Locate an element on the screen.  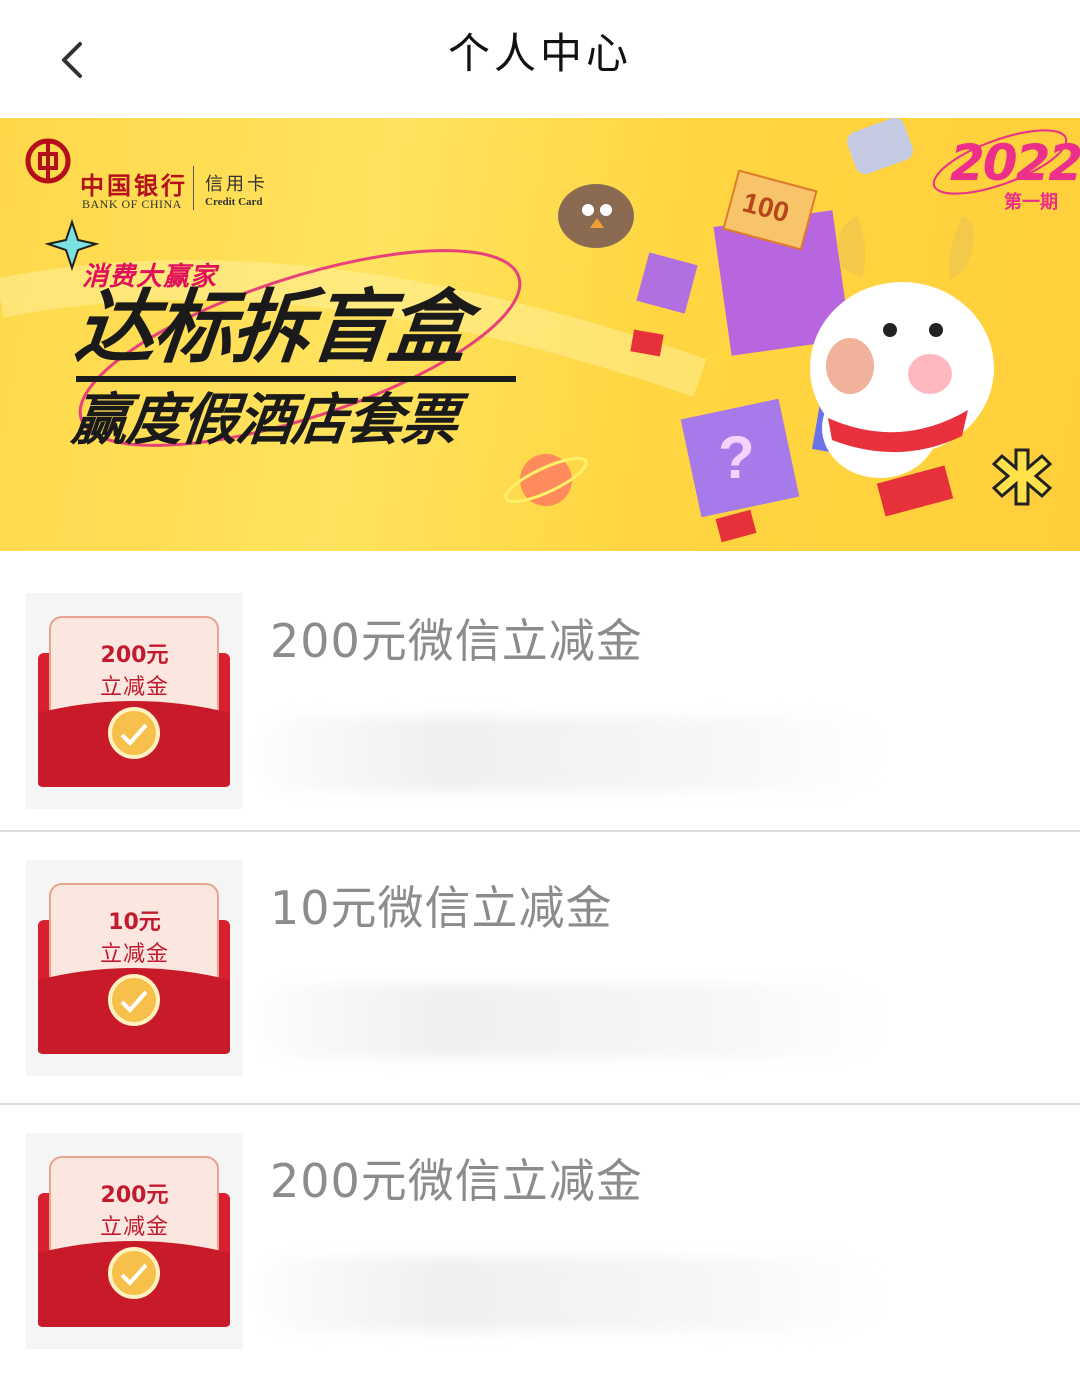
page-title: 个人中心 is located at coordinates (539, 53).